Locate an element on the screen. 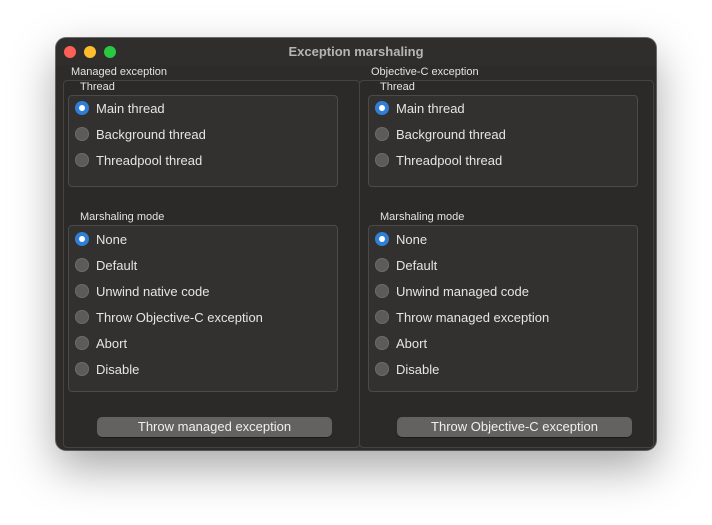 The height and width of the screenshot is (525, 712). right-thread-option-threadpool: Threadpool thread is located at coordinates (438, 160).